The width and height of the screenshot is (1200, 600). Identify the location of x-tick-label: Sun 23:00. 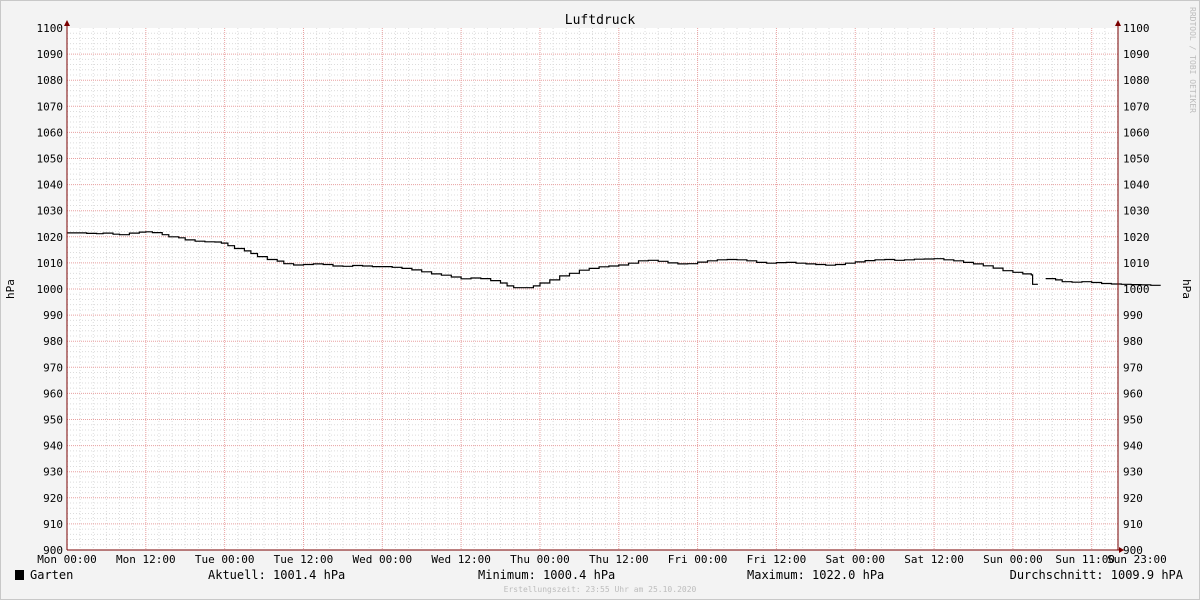
(1137, 559).